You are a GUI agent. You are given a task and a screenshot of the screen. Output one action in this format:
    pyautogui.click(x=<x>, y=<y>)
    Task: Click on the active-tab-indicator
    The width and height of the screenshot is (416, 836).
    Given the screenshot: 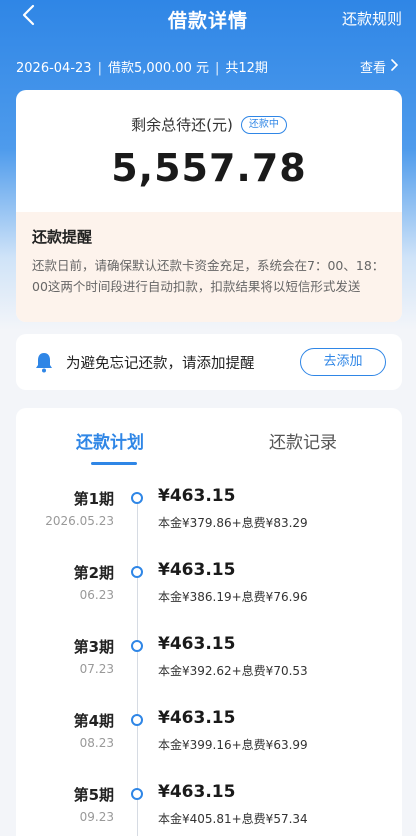 What is the action you would take?
    pyautogui.click(x=114, y=463)
    